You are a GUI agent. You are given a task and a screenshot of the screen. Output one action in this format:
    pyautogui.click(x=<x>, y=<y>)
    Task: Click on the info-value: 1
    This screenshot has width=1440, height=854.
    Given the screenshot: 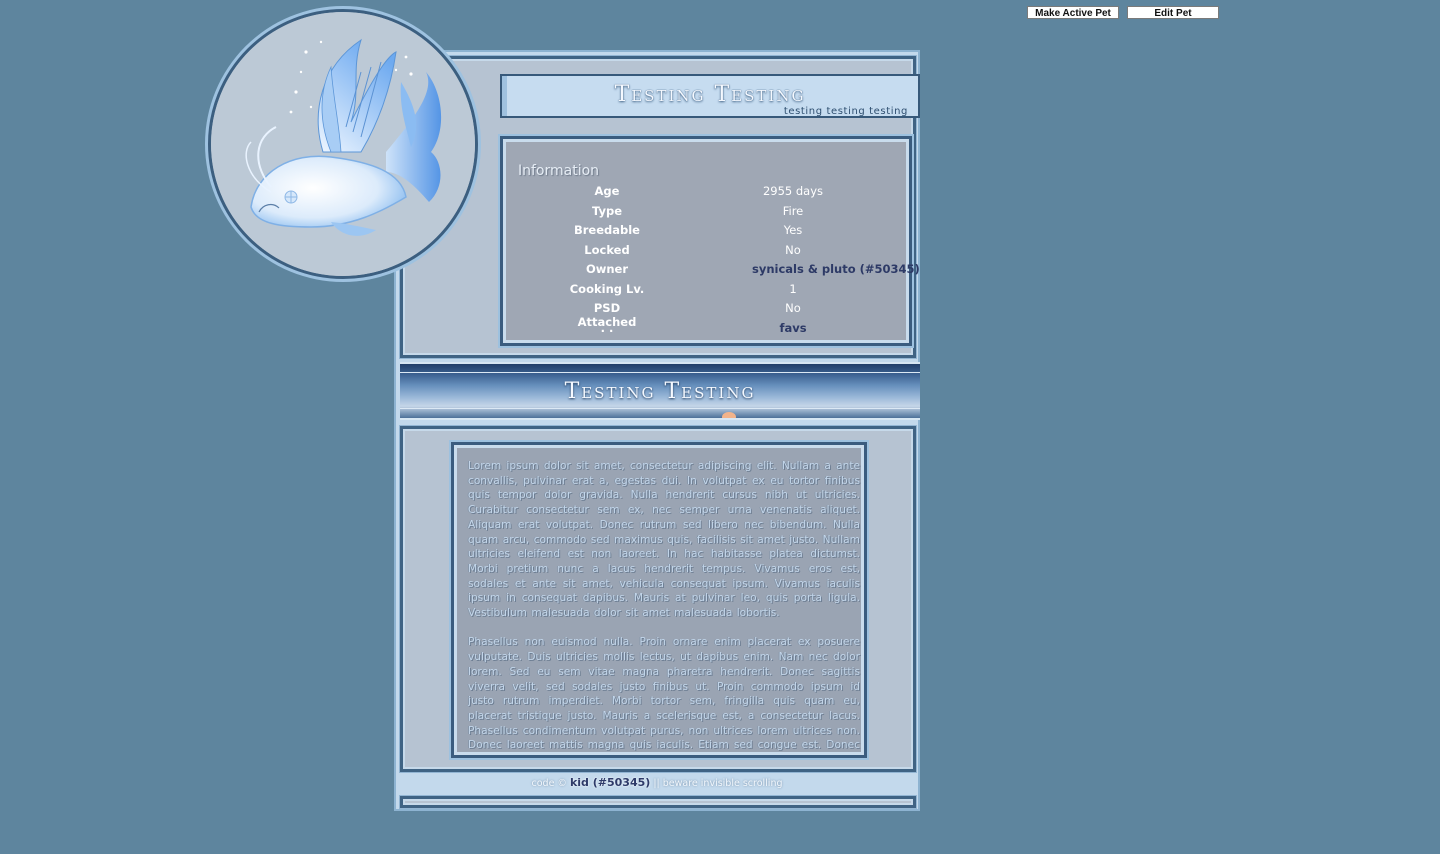 What is the action you would take?
    pyautogui.click(x=793, y=288)
    